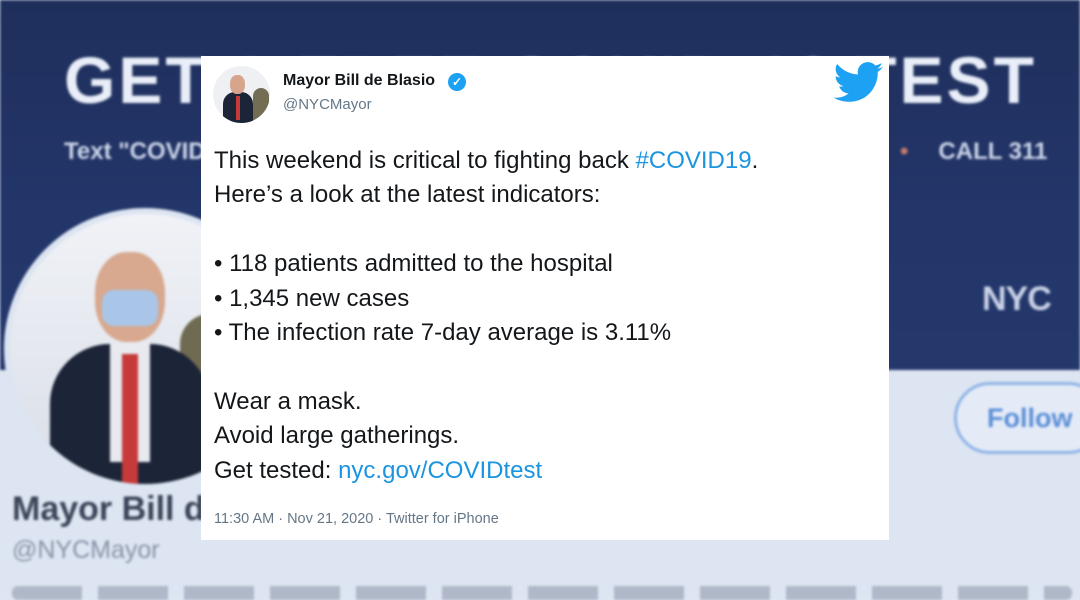  Describe the element at coordinates (1017, 299) in the screenshot. I see `nyc-logo: NYC` at that location.